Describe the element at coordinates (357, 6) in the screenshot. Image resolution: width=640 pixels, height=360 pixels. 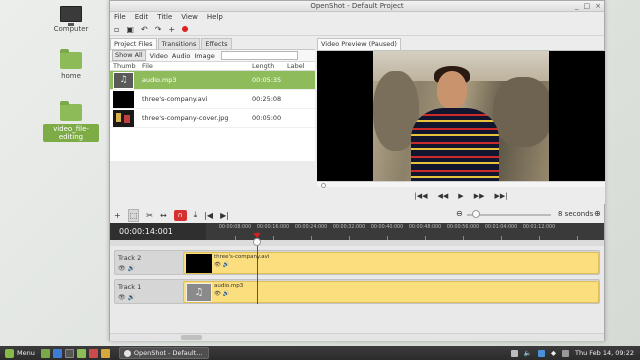
I see `window-titlebar: OpenShot - Default Project _ □ ×` at that location.